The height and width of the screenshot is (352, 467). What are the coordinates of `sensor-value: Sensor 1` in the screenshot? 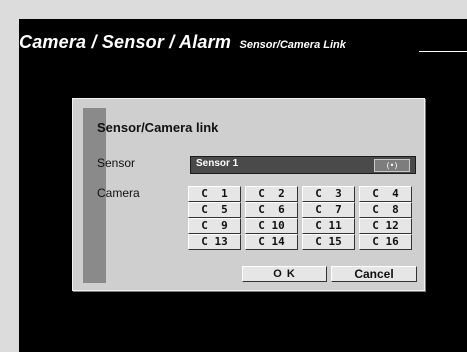 It's located at (217, 163).